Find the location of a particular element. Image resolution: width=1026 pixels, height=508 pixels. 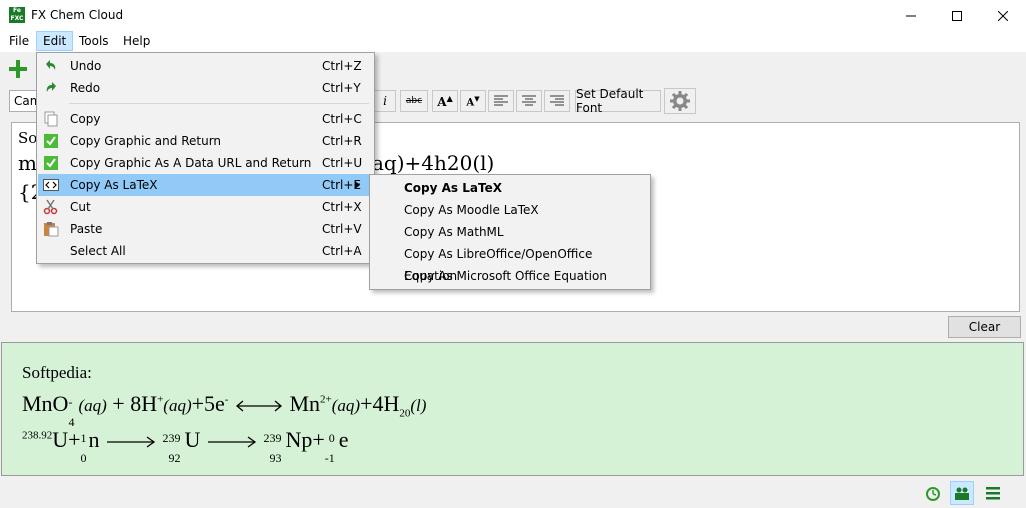

submenu-arrow-icon is located at coordinates (357, 185).